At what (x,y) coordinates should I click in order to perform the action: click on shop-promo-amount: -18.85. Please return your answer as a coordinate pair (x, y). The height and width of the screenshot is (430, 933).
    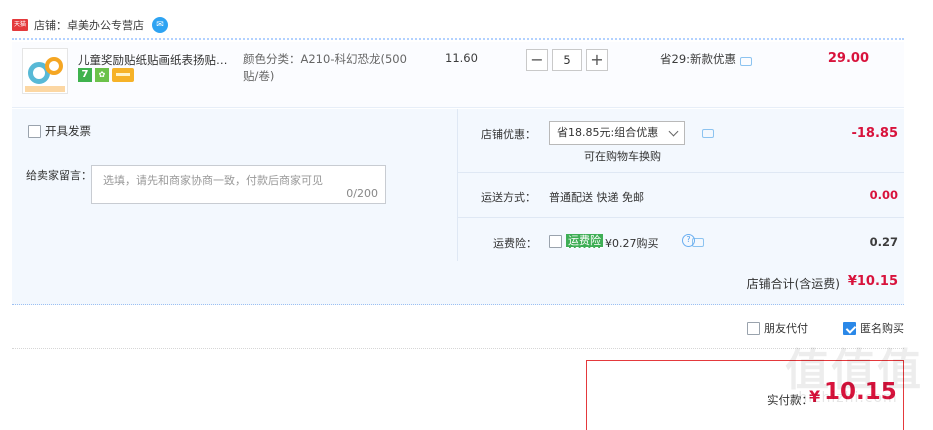
    Looking at the image, I should click on (874, 133).